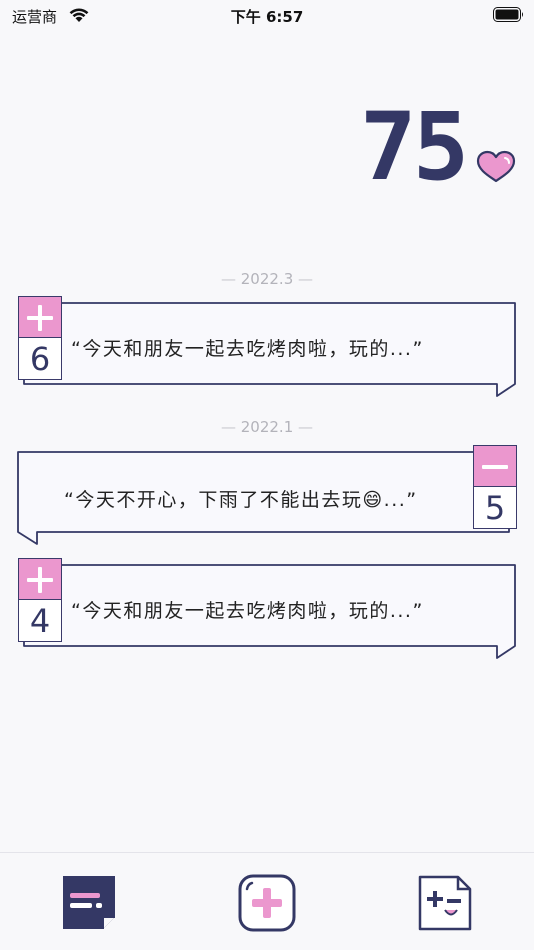  Describe the element at coordinates (40, 621) in the screenshot. I see `points-value: 4` at that location.